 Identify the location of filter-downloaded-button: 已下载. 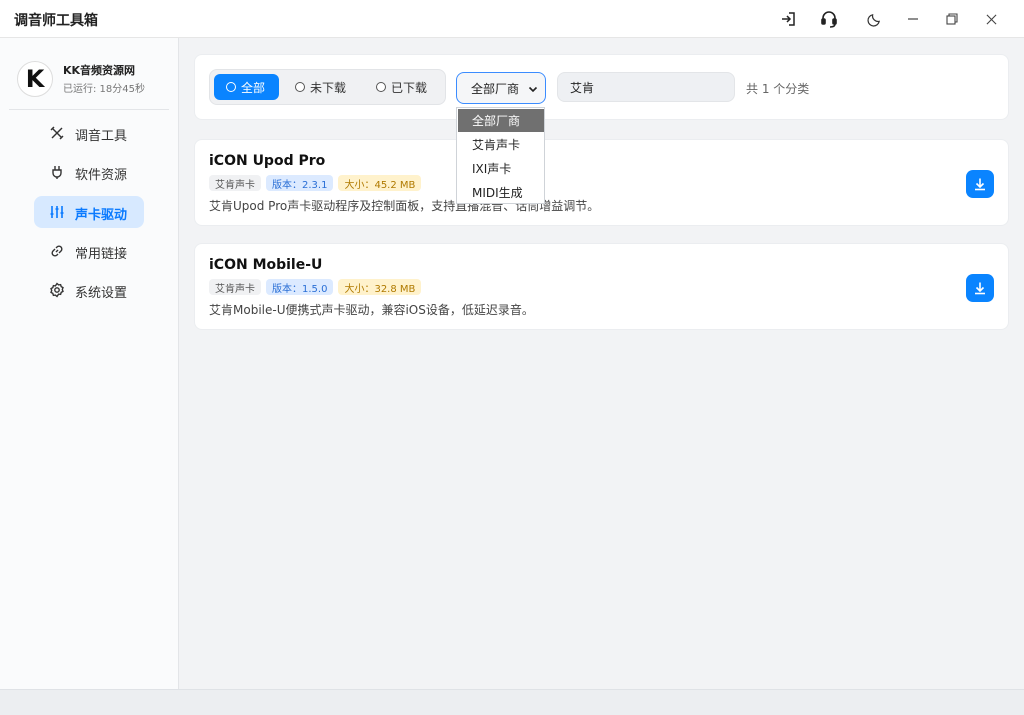
(403, 87).